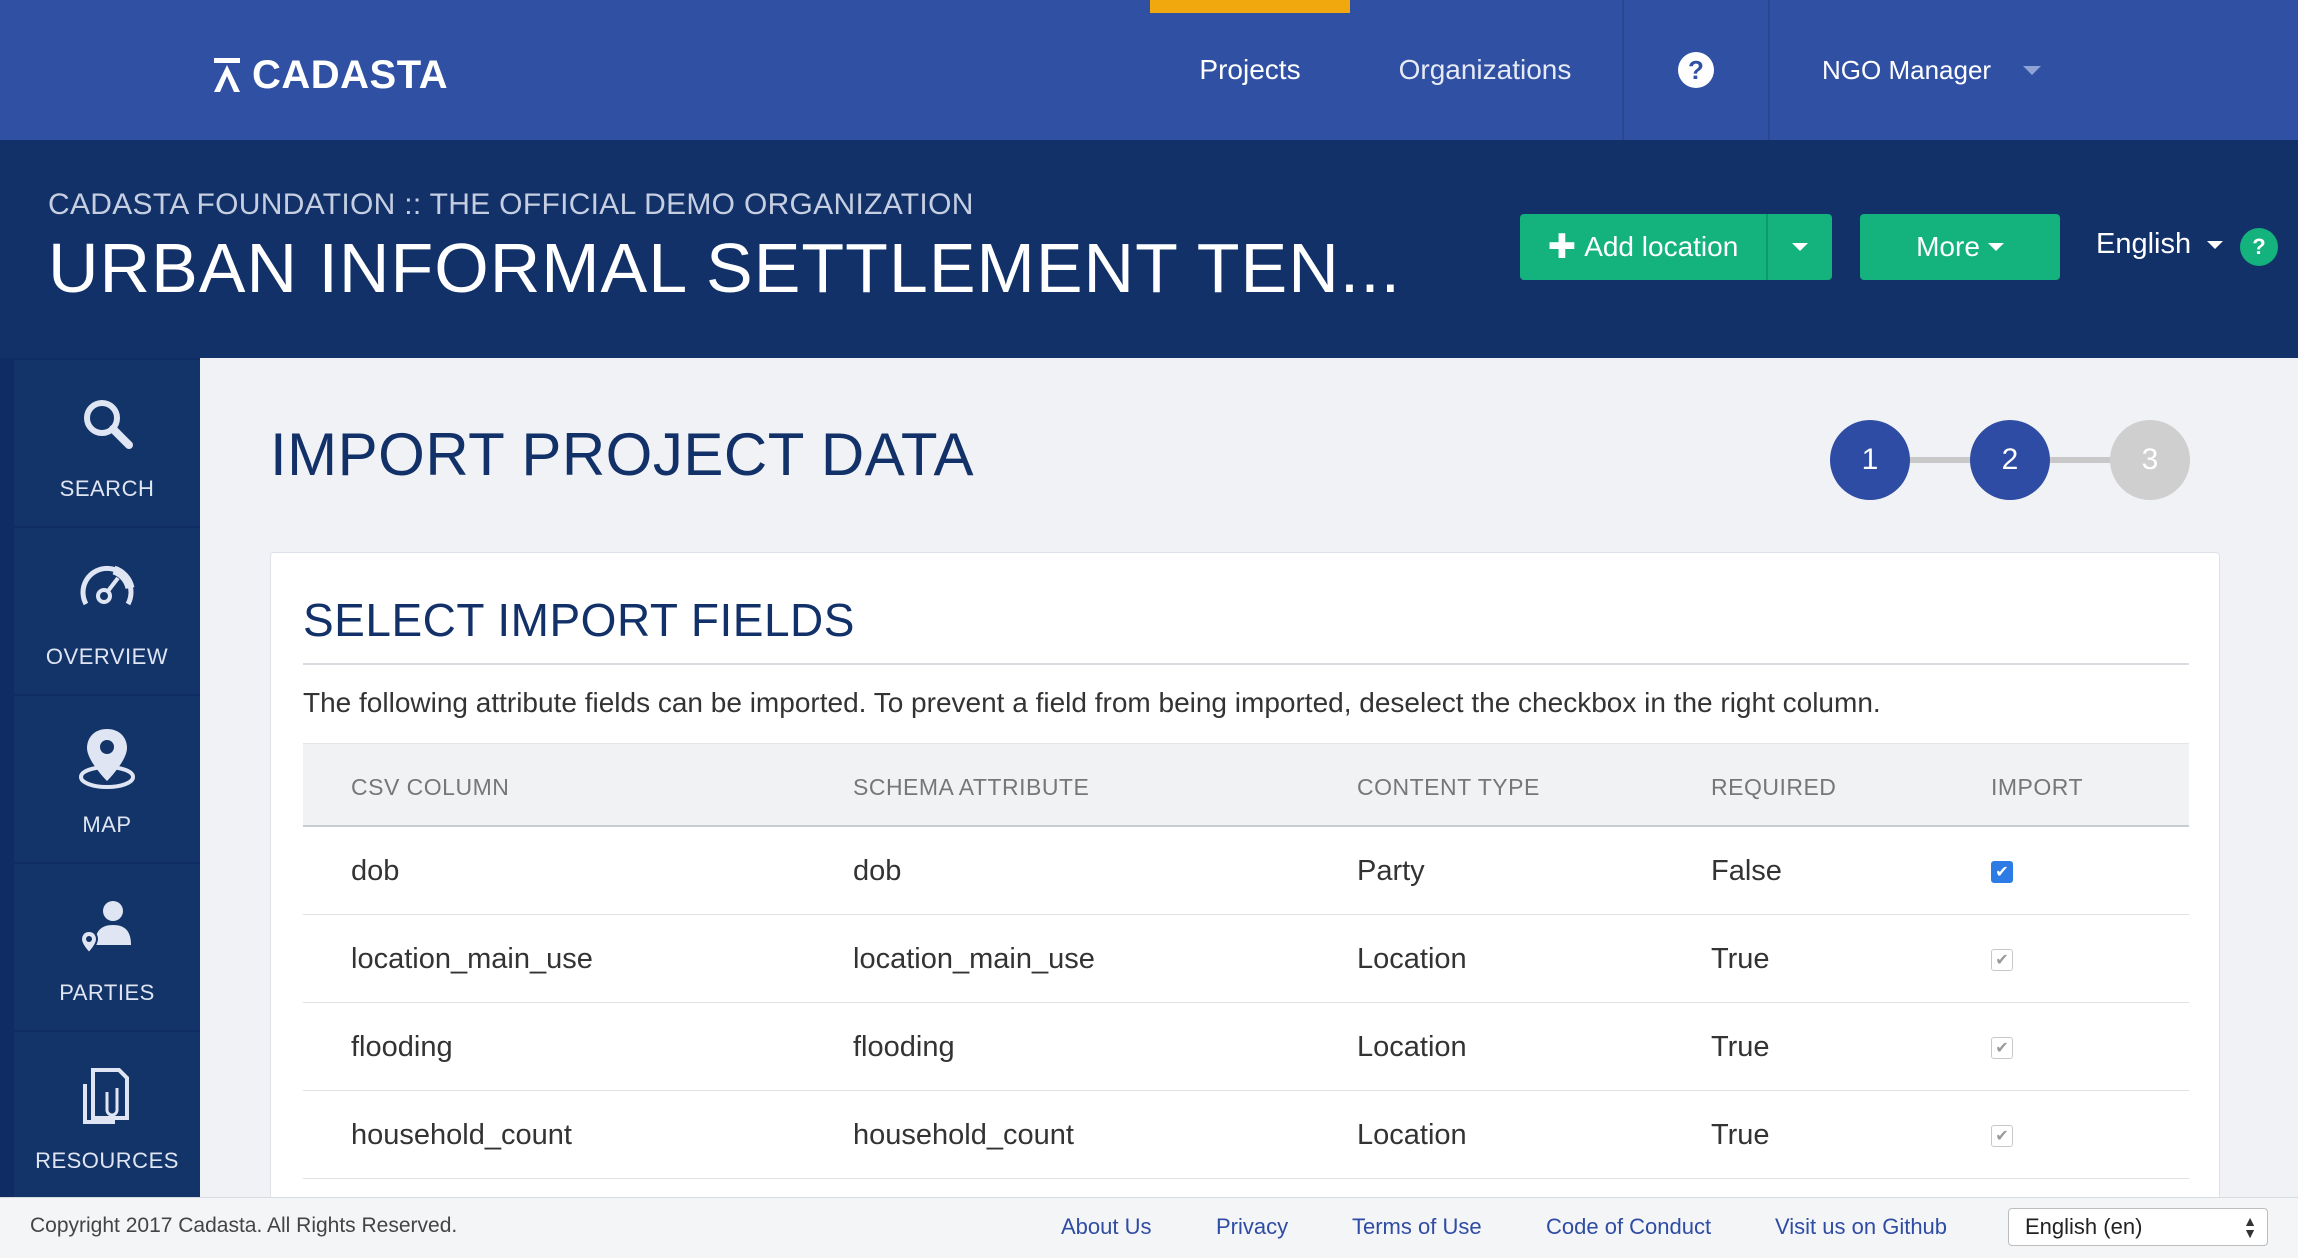  I want to click on active-tab-indicator, so click(1250, 6).